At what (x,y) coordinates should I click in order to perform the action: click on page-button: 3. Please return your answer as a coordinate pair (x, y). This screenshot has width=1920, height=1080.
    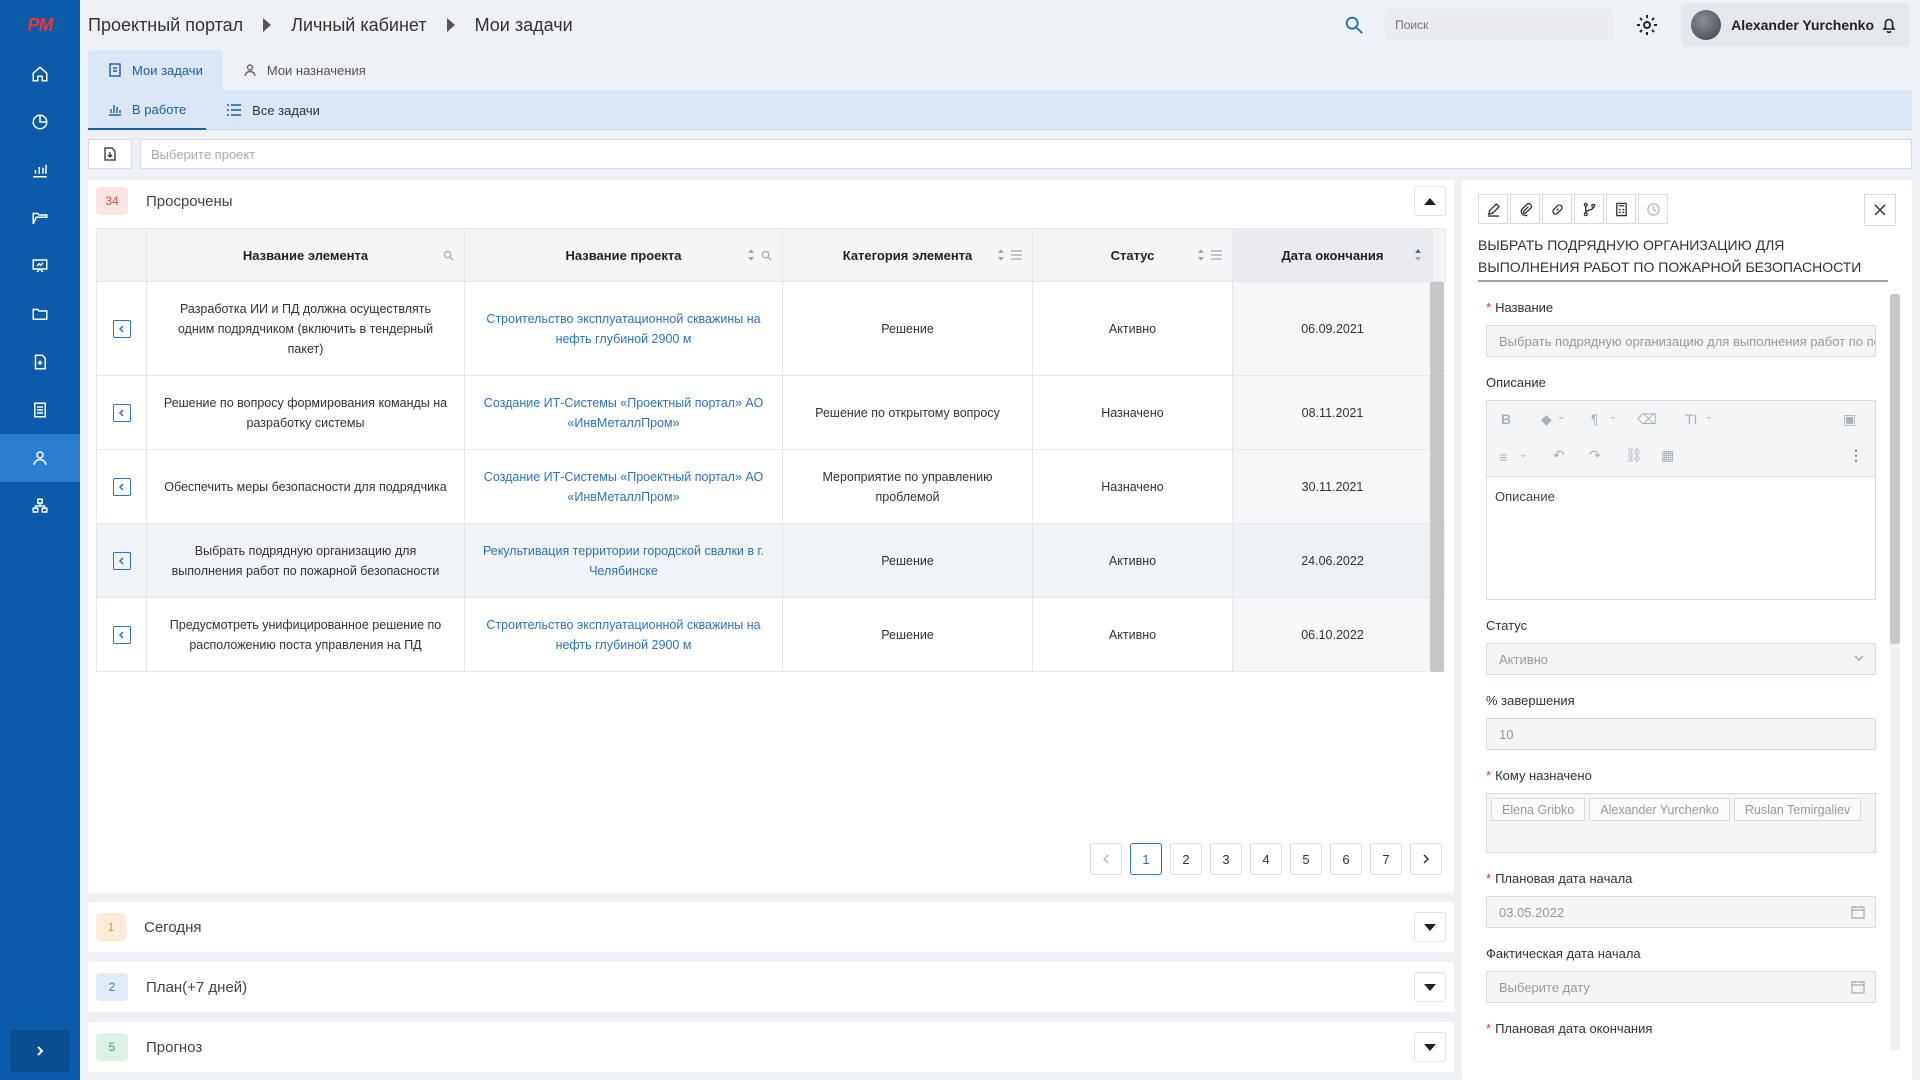
    Looking at the image, I should click on (1226, 859).